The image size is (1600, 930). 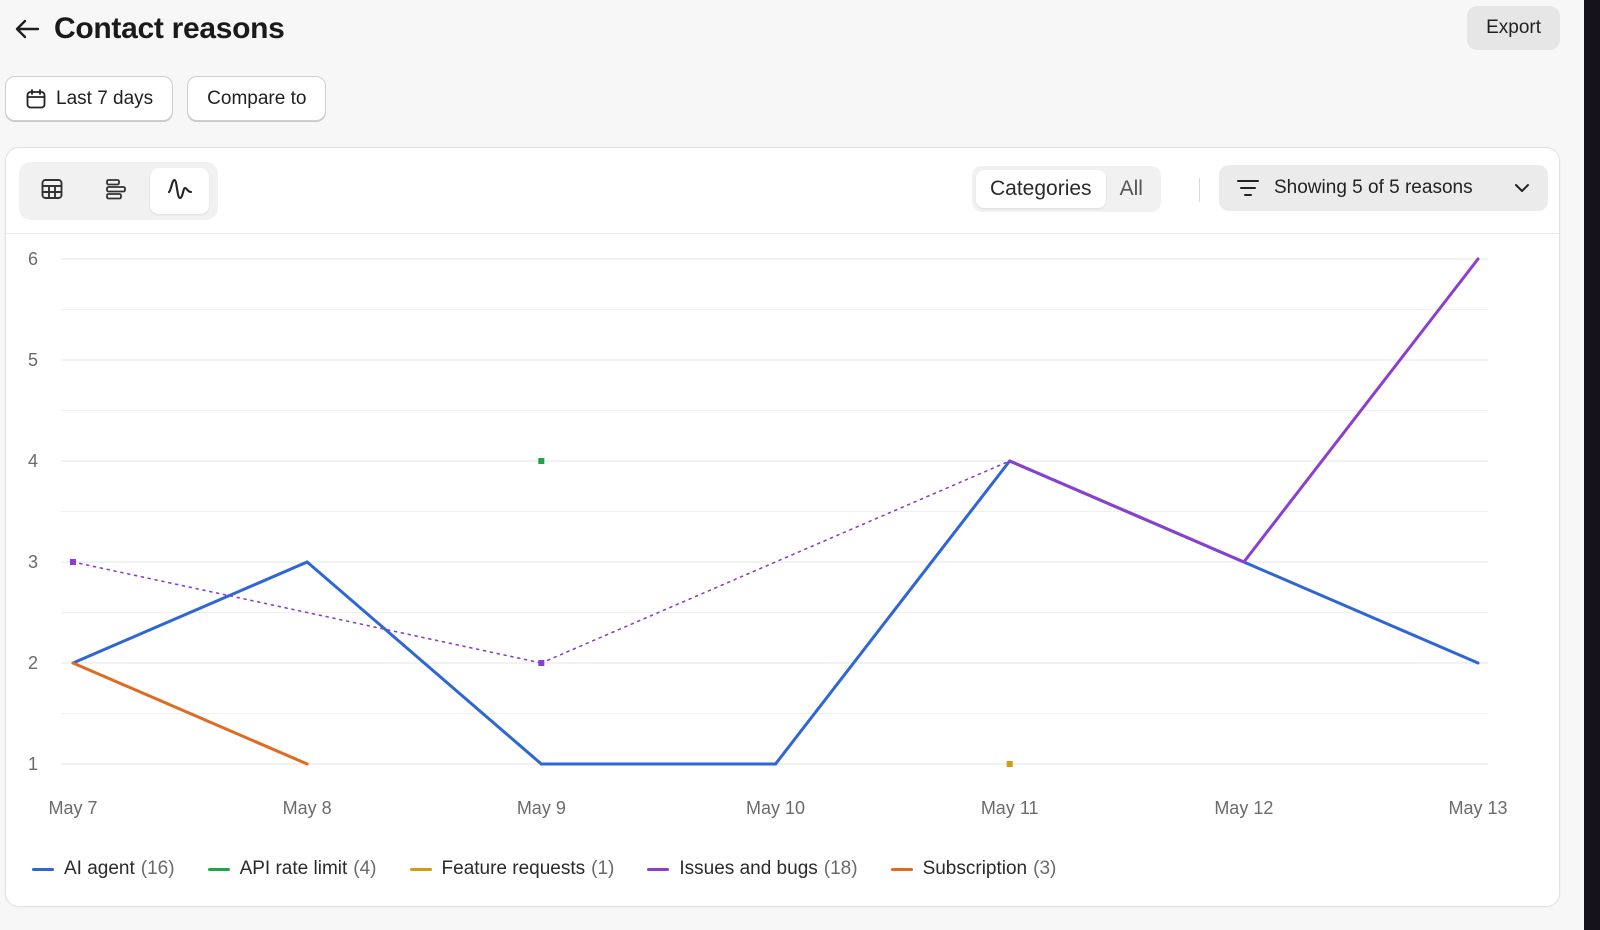 What do you see at coordinates (1522, 188) in the screenshot?
I see `chevron-down-icon` at bounding box center [1522, 188].